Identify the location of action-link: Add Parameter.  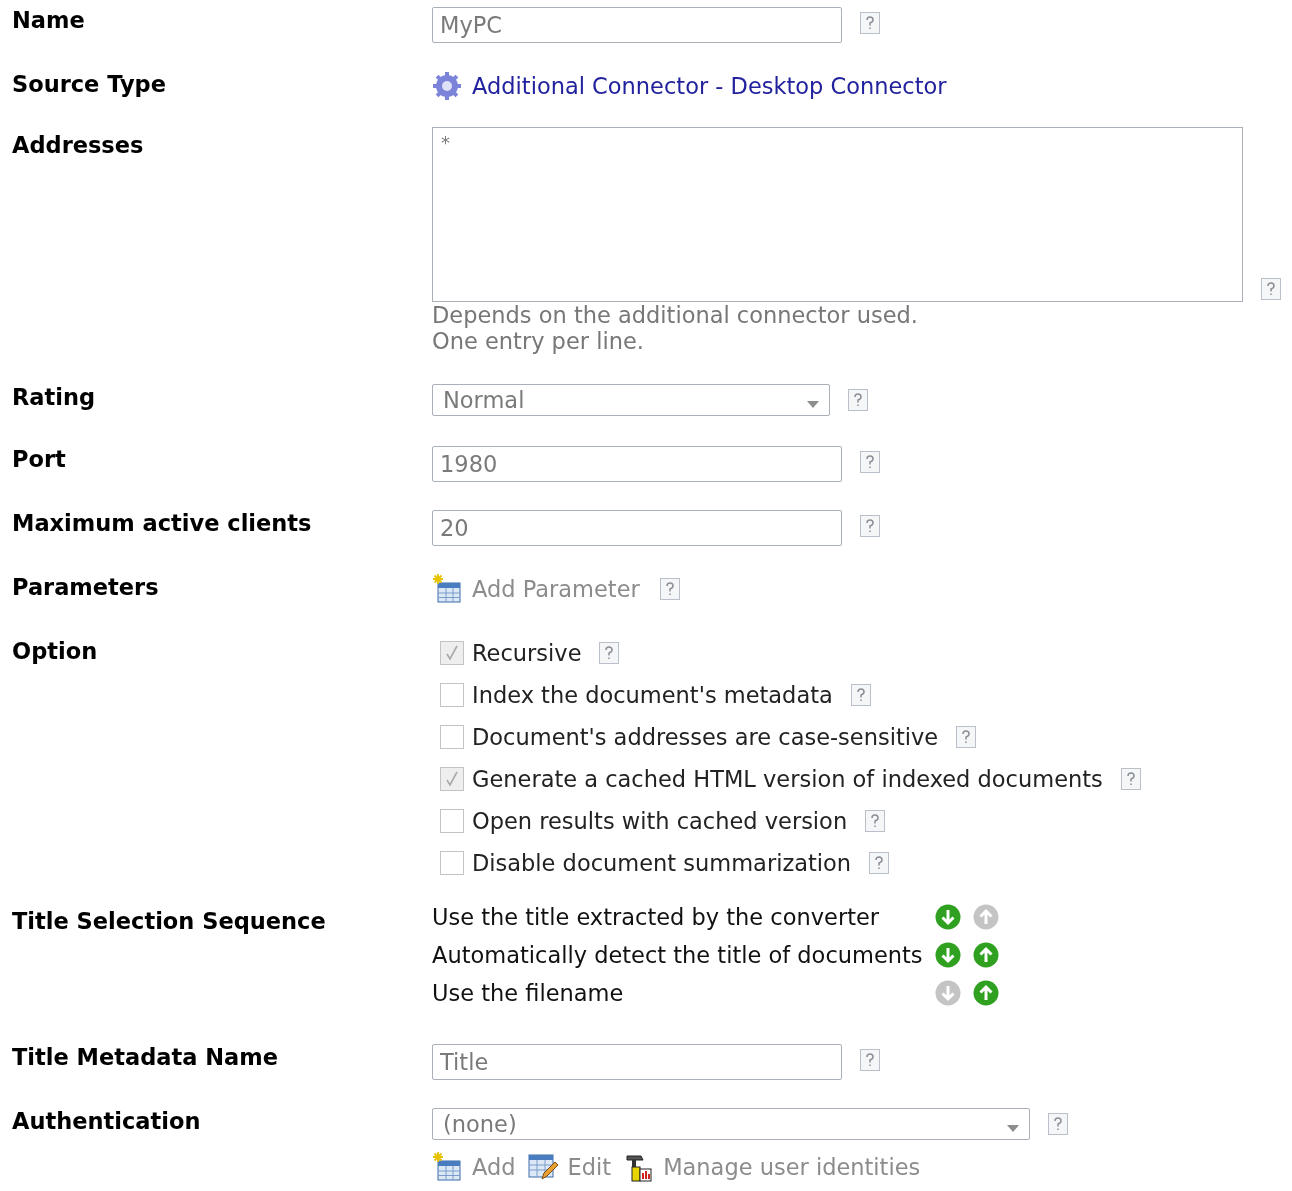
(556, 589).